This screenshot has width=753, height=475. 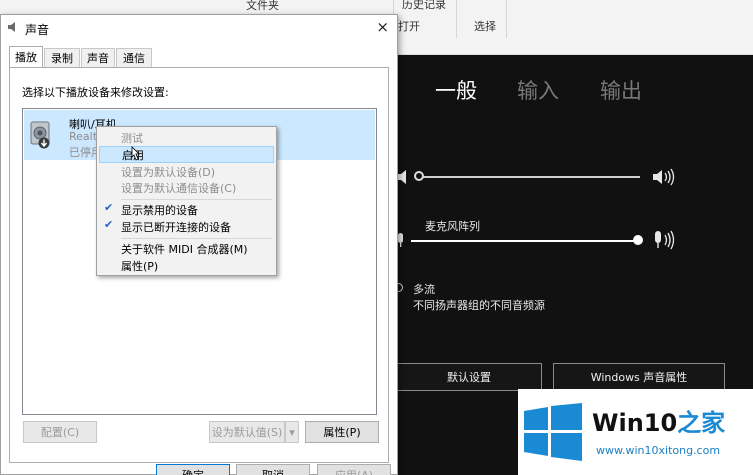 What do you see at coordinates (292, 432) in the screenshot?
I see `set-default-dropdown: ▾` at bounding box center [292, 432].